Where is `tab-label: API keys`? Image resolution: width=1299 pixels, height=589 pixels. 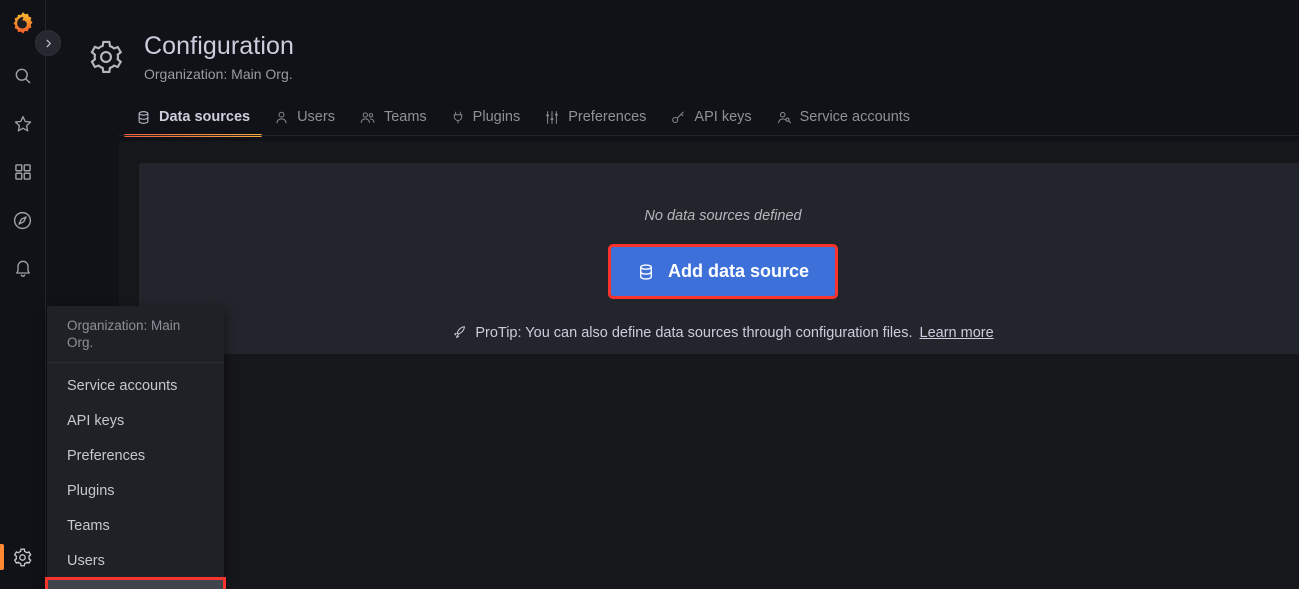 tab-label: API keys is located at coordinates (723, 117).